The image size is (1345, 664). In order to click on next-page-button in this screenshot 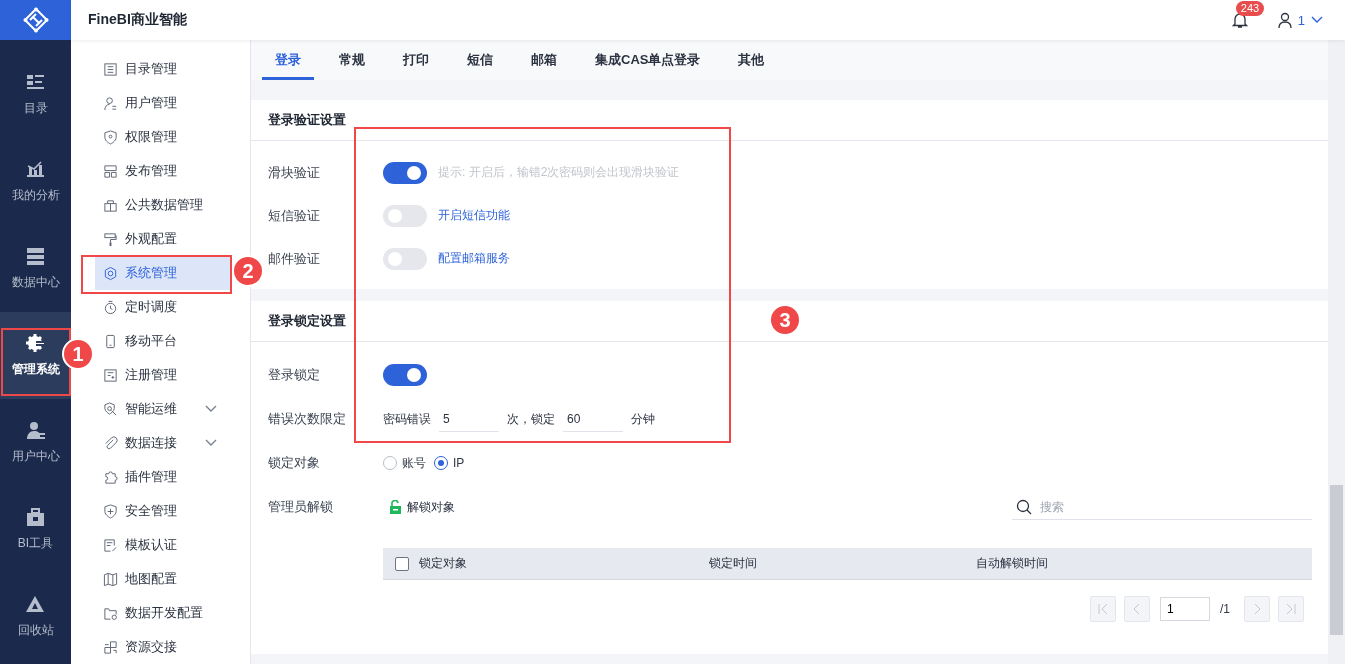, I will do `click(1257, 609)`.